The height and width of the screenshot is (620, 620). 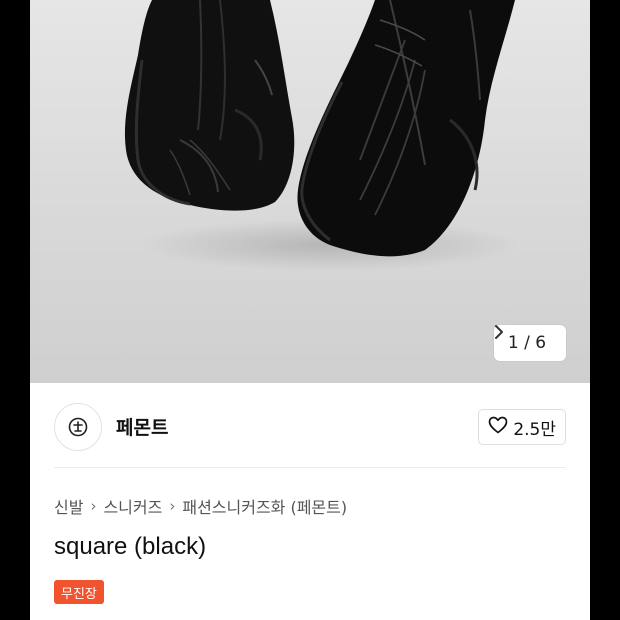 I want to click on image-counter: 1 / 6, so click(x=530, y=343).